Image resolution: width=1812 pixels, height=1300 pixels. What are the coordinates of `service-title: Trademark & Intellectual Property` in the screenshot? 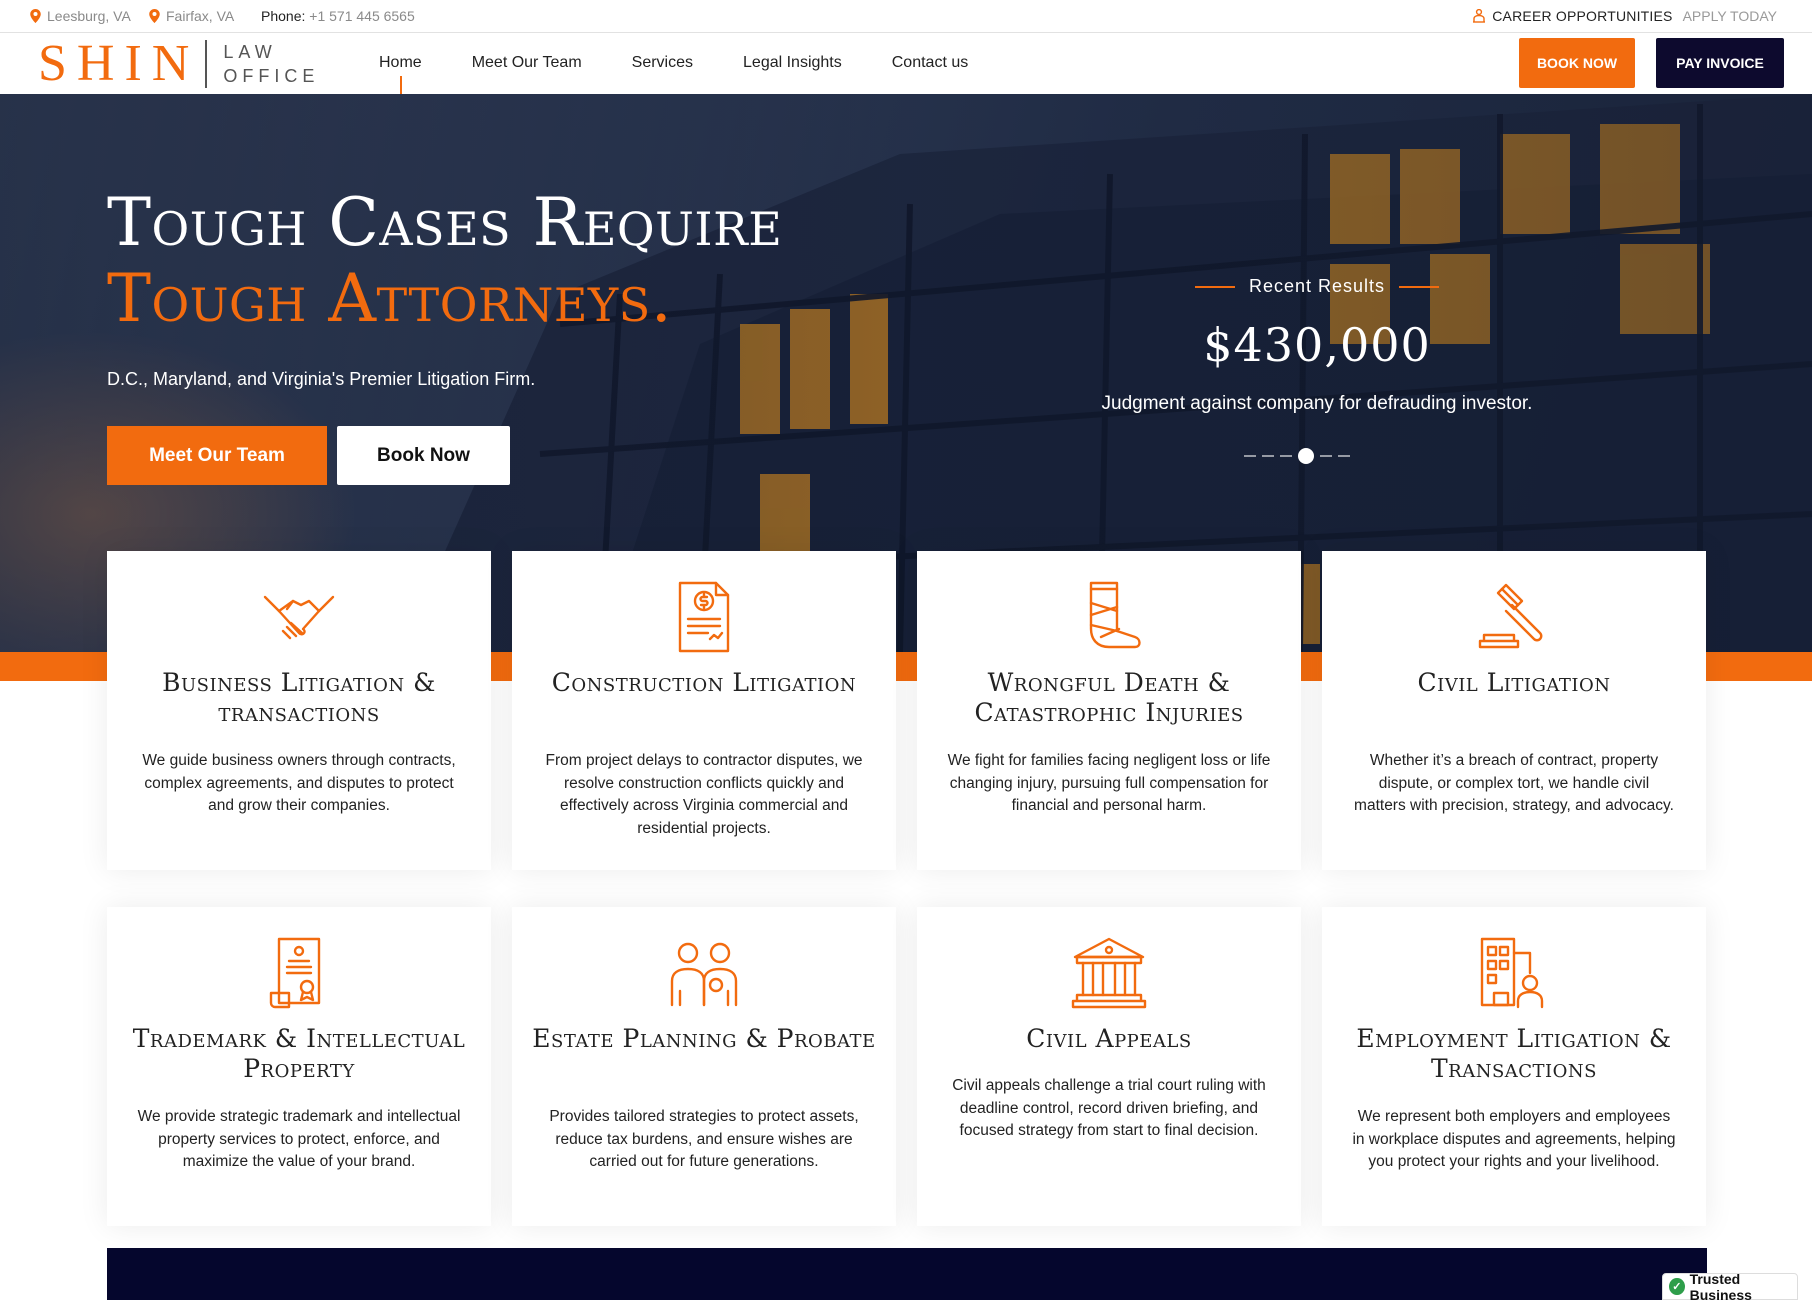 It's located at (299, 1053).